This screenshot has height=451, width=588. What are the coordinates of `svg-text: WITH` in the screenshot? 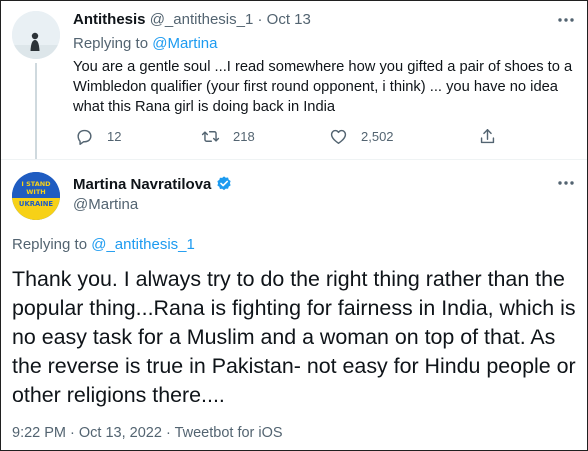 It's located at (35, 192).